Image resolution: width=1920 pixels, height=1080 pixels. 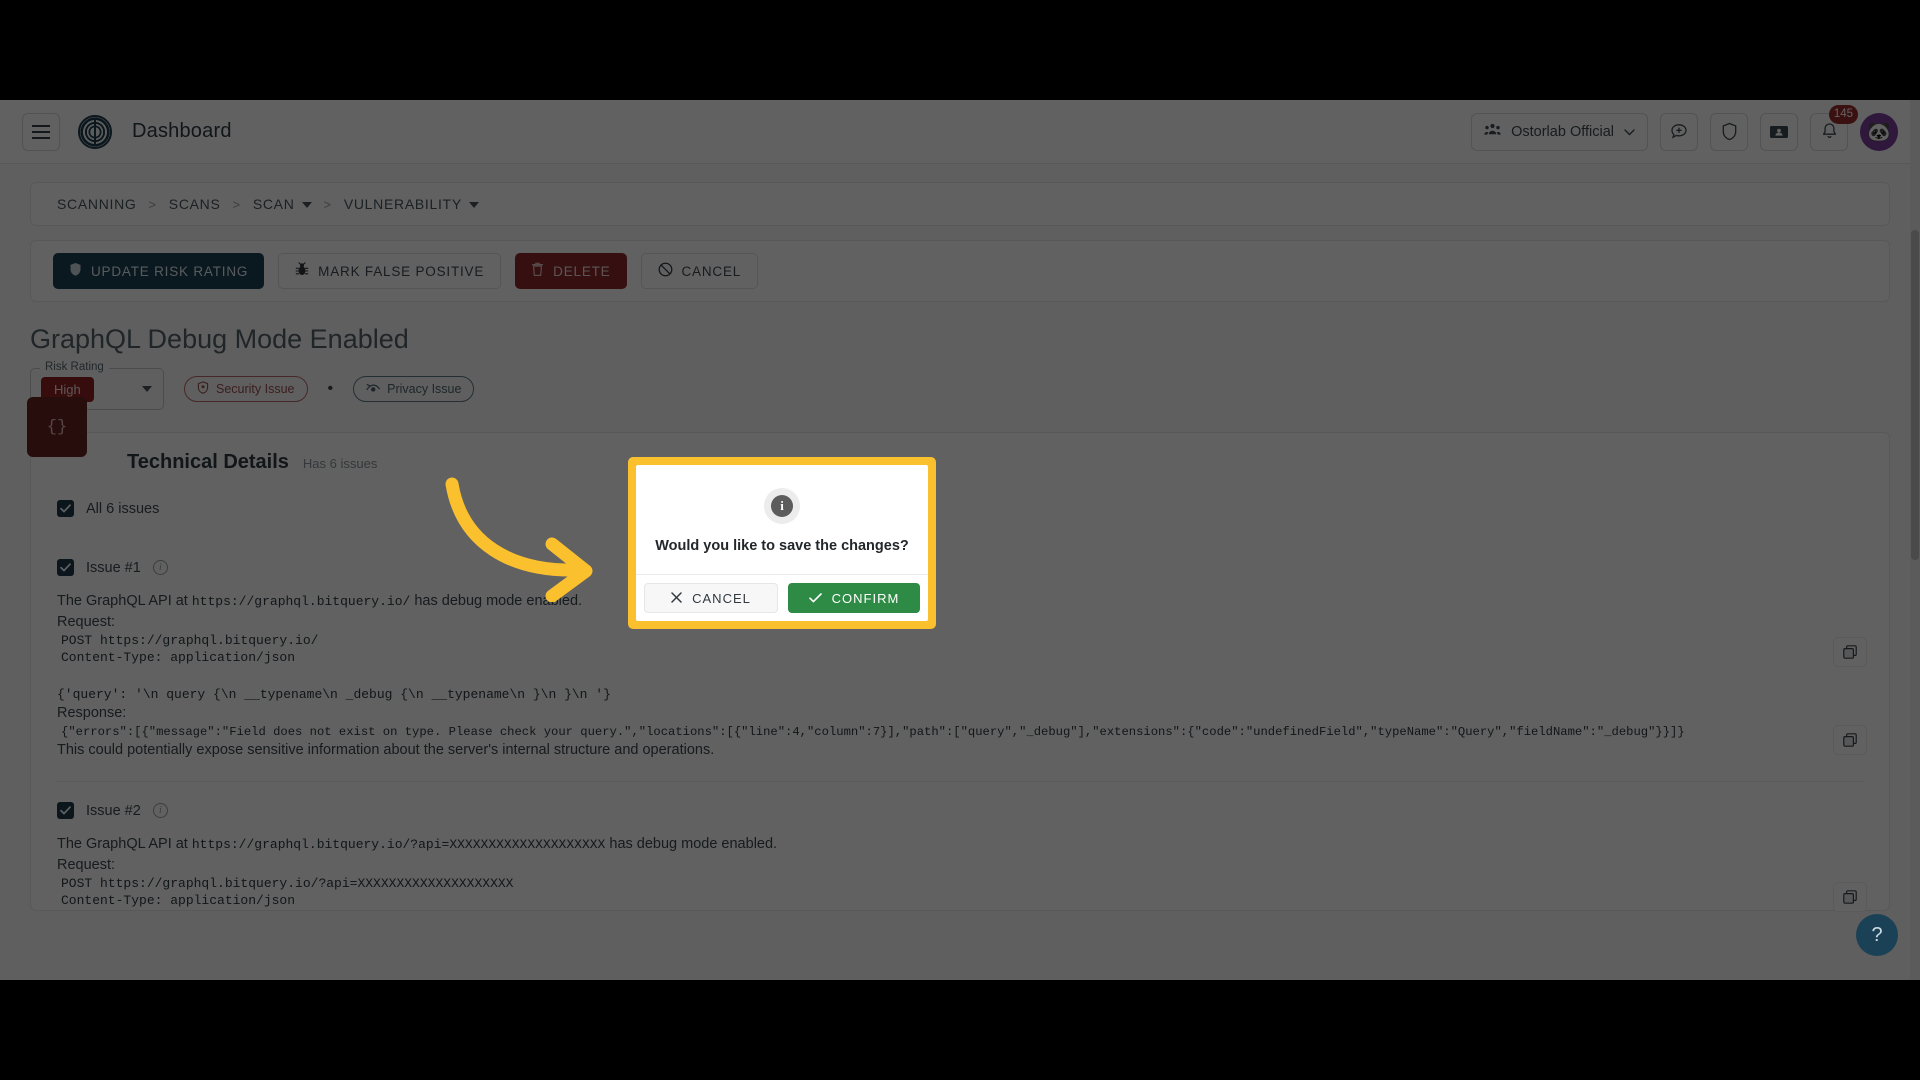 I want to click on group-people-icon, so click(x=1492, y=131).